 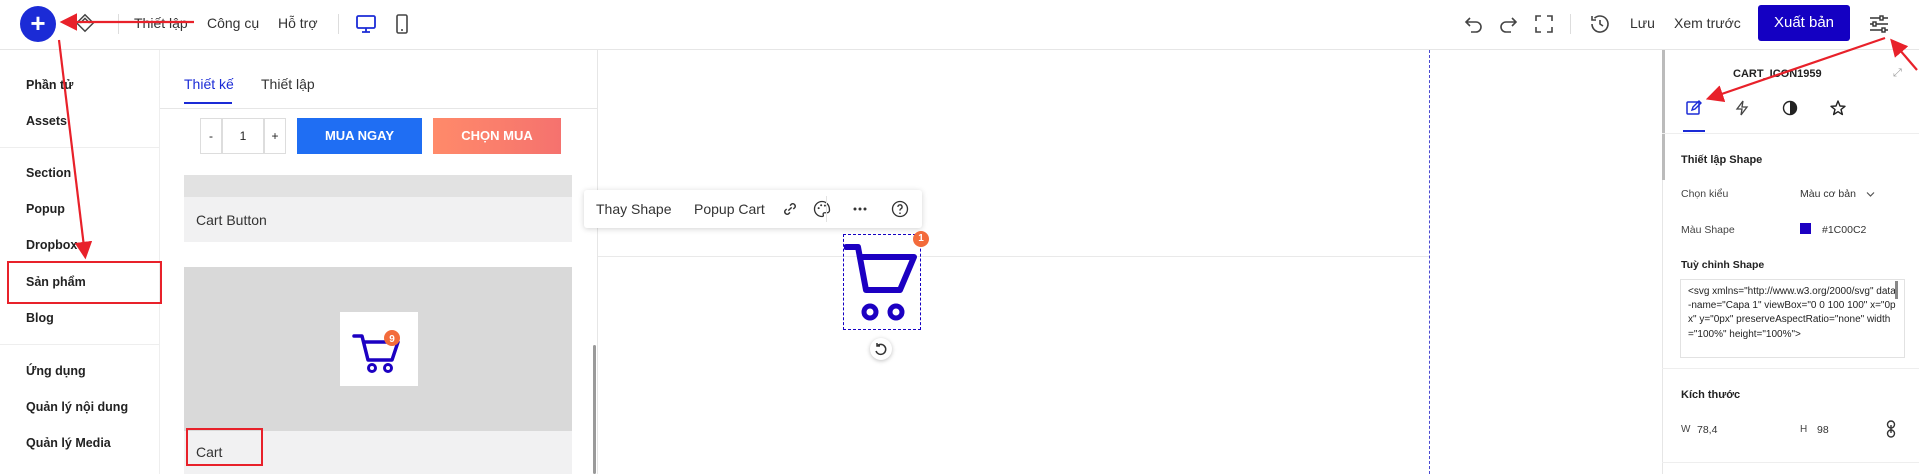 I want to click on sidebar-item-content-manager: Quản lý nội dung, so click(x=77, y=407).